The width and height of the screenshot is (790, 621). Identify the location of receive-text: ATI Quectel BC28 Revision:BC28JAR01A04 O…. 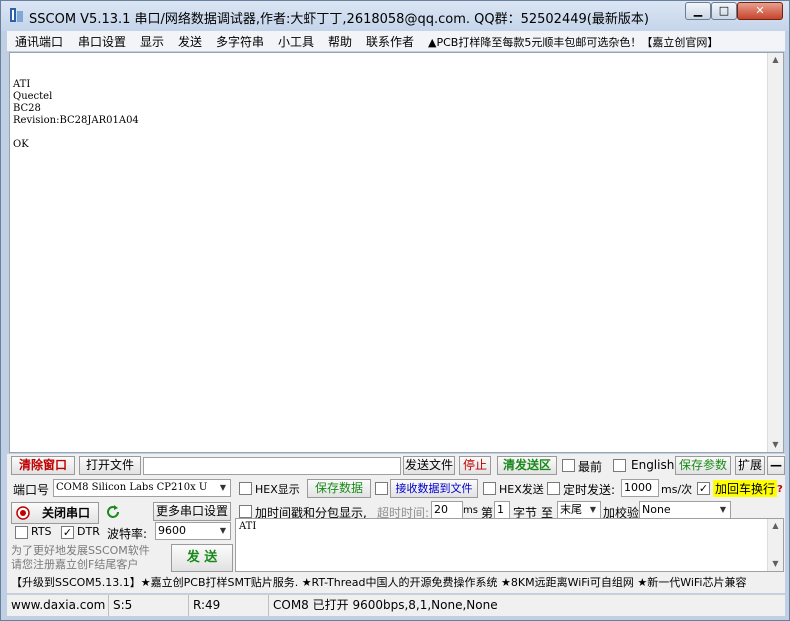
(76, 114).